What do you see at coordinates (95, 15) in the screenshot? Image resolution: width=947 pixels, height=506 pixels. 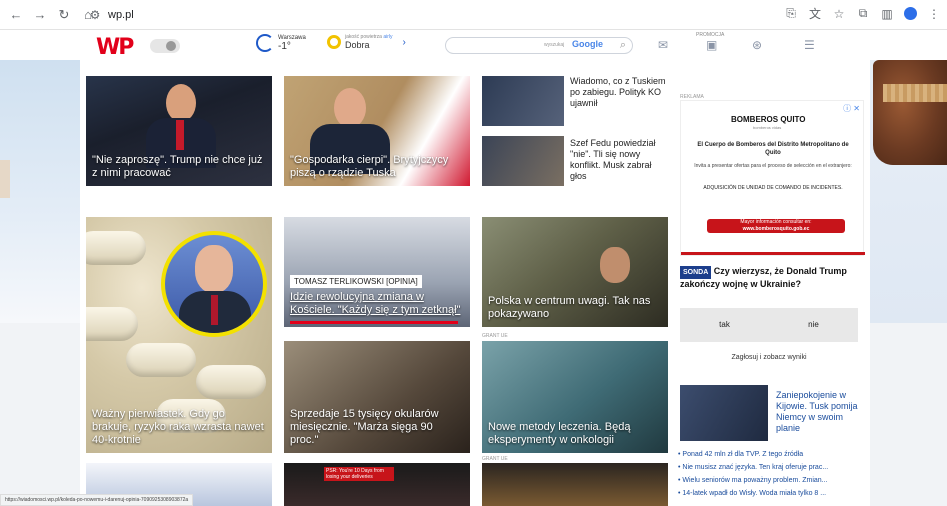 I see `site-settings-icon: ⚙` at bounding box center [95, 15].